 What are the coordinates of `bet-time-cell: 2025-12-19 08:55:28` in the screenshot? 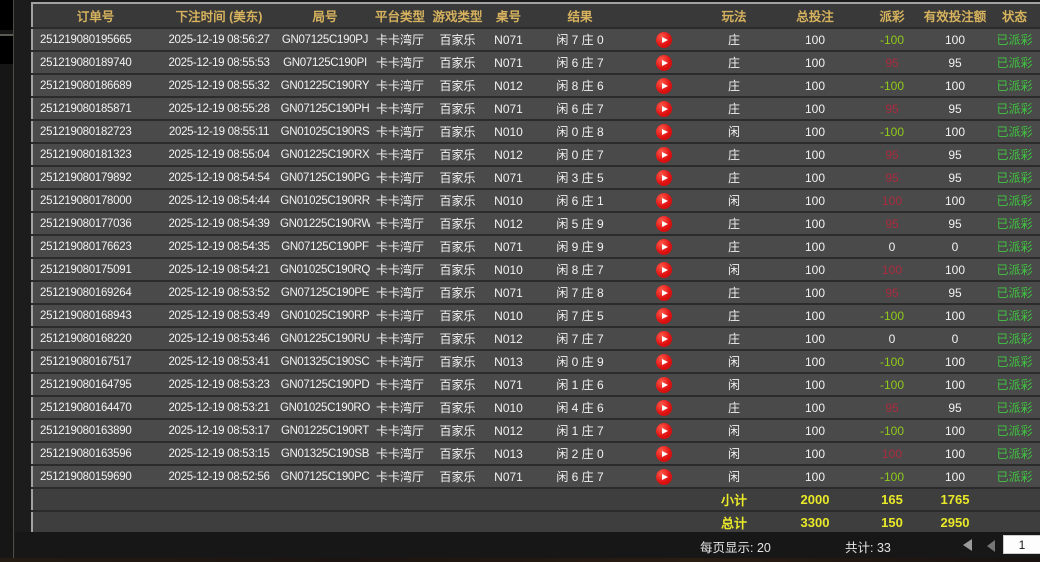 It's located at (219, 109).